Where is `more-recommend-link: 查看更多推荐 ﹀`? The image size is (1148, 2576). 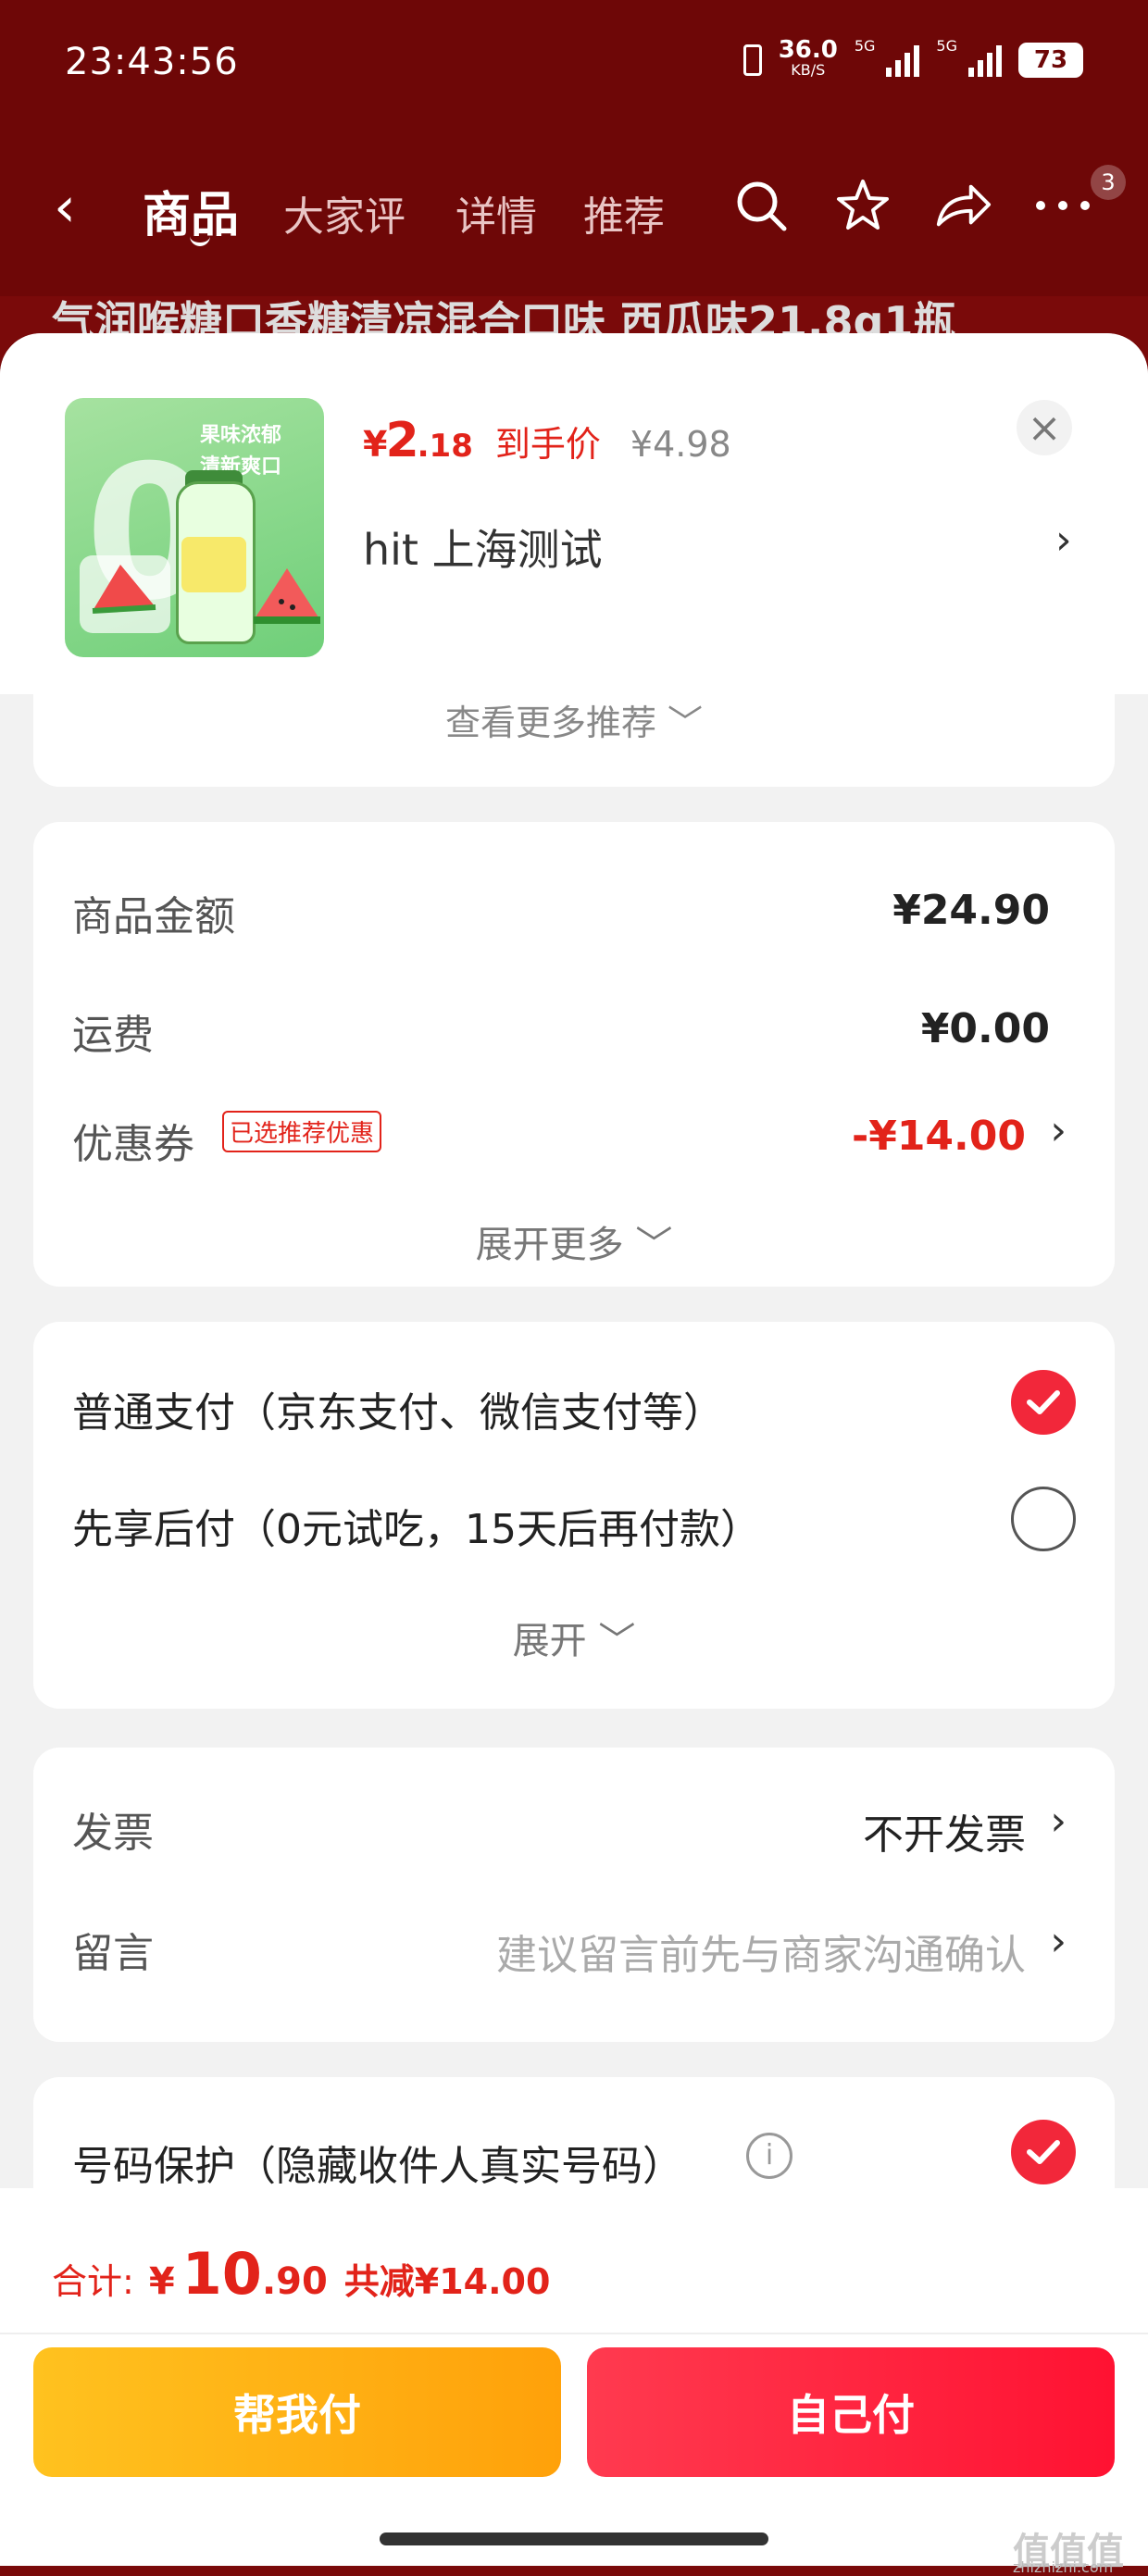
more-recommend-link: 查看更多推荐 ﹀ is located at coordinates (574, 719).